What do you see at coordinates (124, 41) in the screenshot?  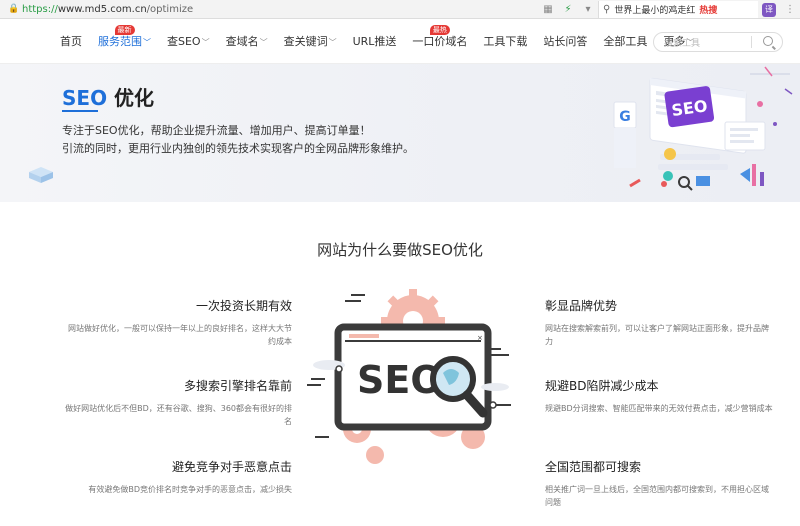 I see `nav-item-1: 服务范围﹀ 最新` at bounding box center [124, 41].